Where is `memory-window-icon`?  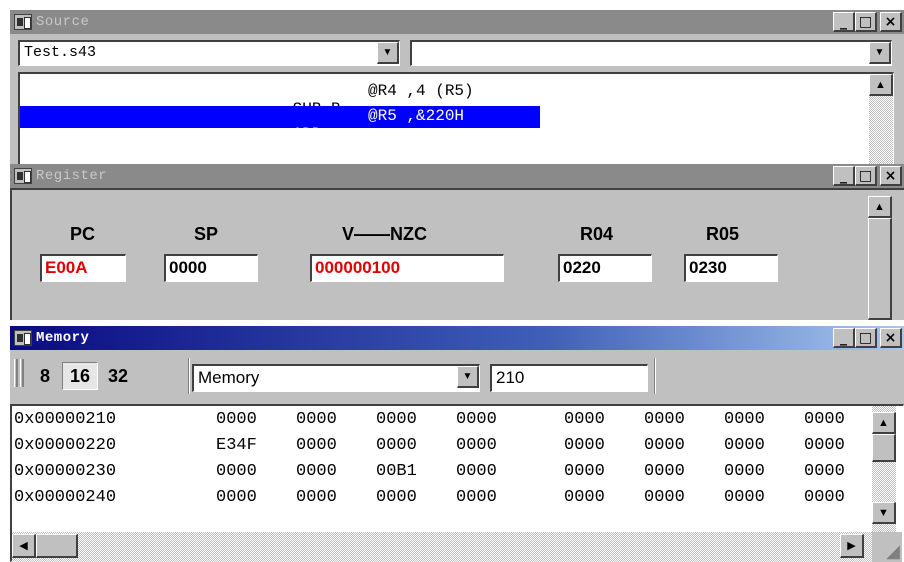
memory-window-icon is located at coordinates (23, 338).